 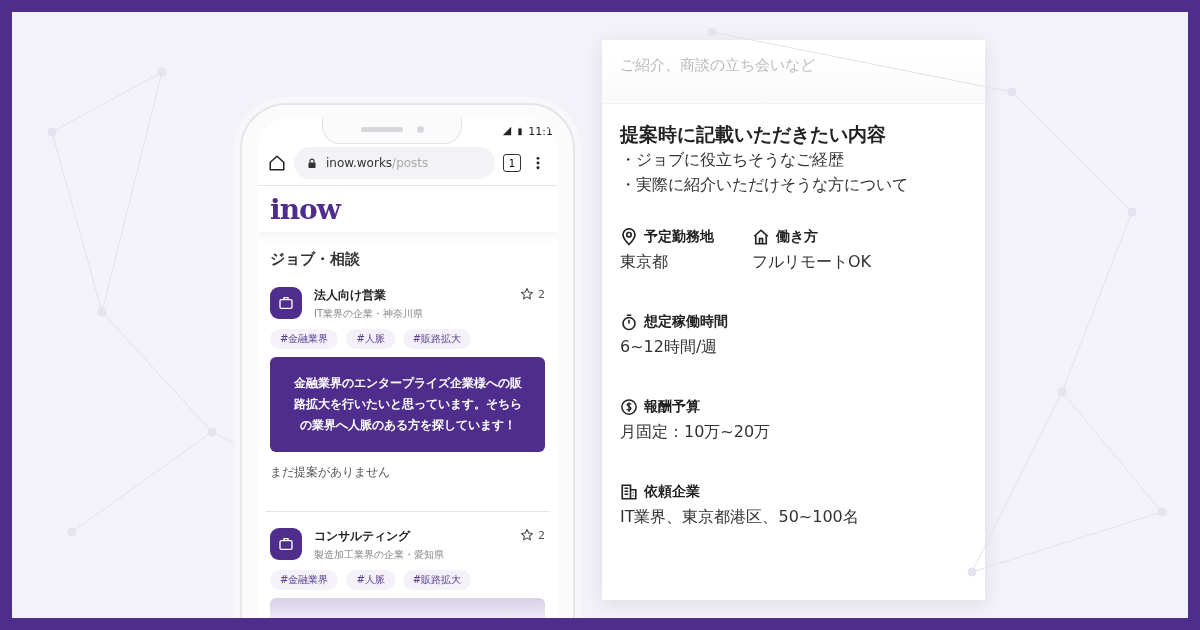 I want to click on field-label: 依頼企業, so click(x=672, y=491).